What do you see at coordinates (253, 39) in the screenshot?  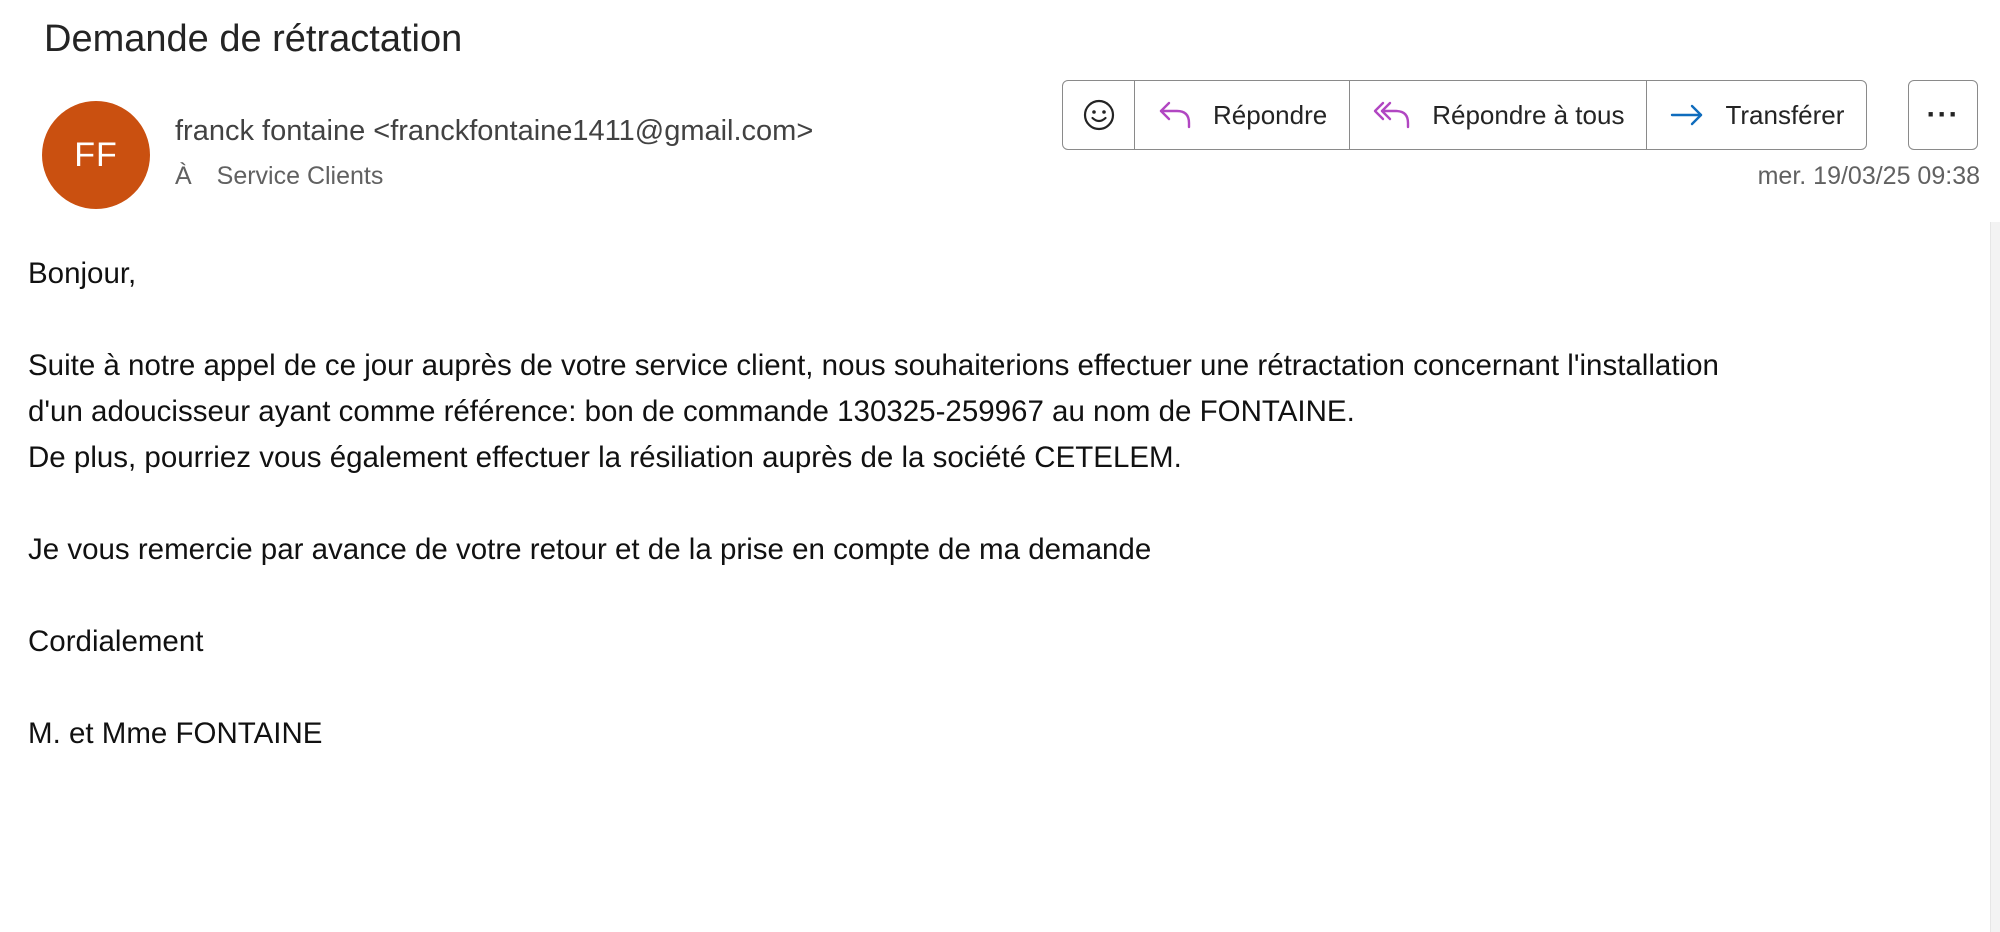 I see `email-subject: Demande de rétractation` at bounding box center [253, 39].